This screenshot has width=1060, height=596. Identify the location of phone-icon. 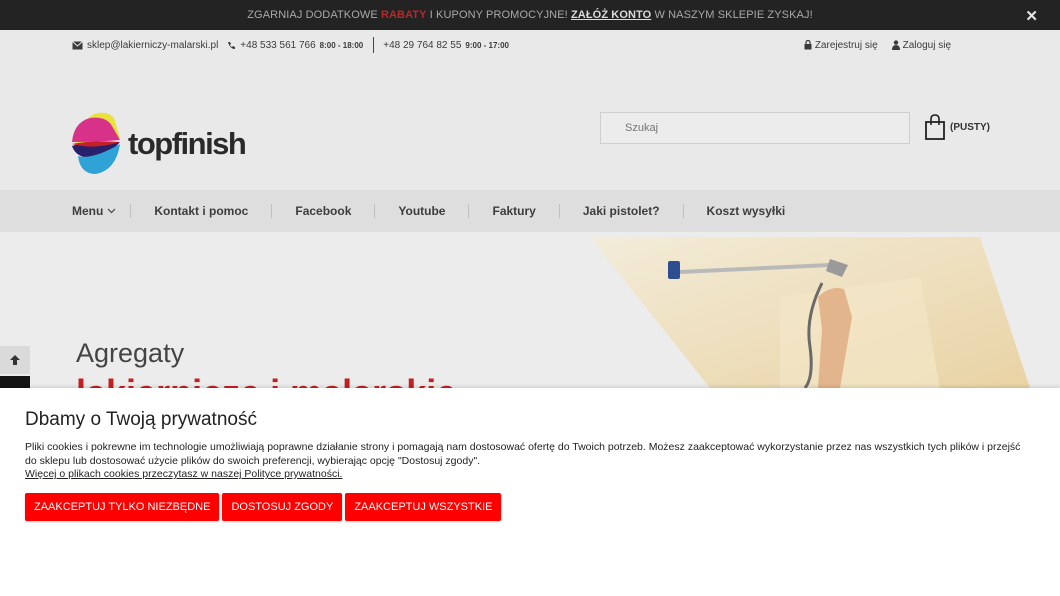
(232, 45).